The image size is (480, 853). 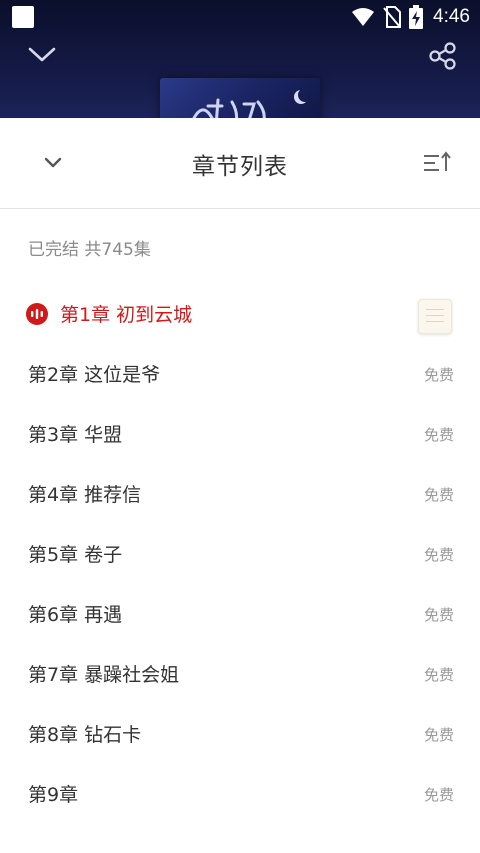 What do you see at coordinates (240, 794) in the screenshot?
I see `chapter-row: 第9章 免费` at bounding box center [240, 794].